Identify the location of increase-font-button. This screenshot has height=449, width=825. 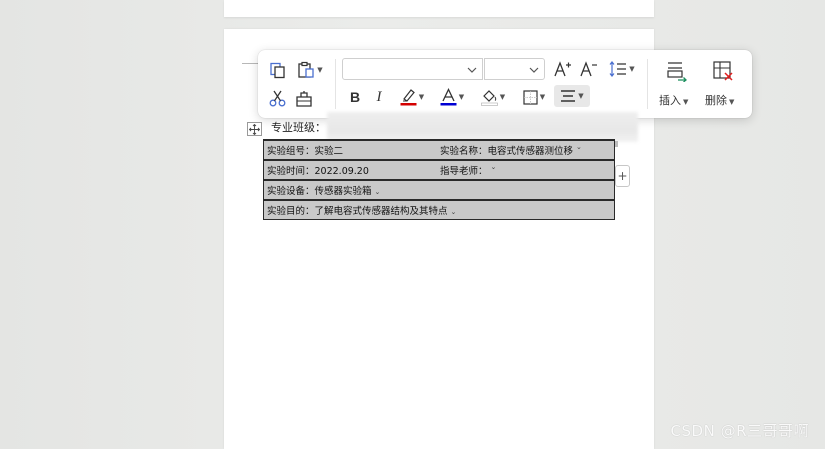
(563, 69).